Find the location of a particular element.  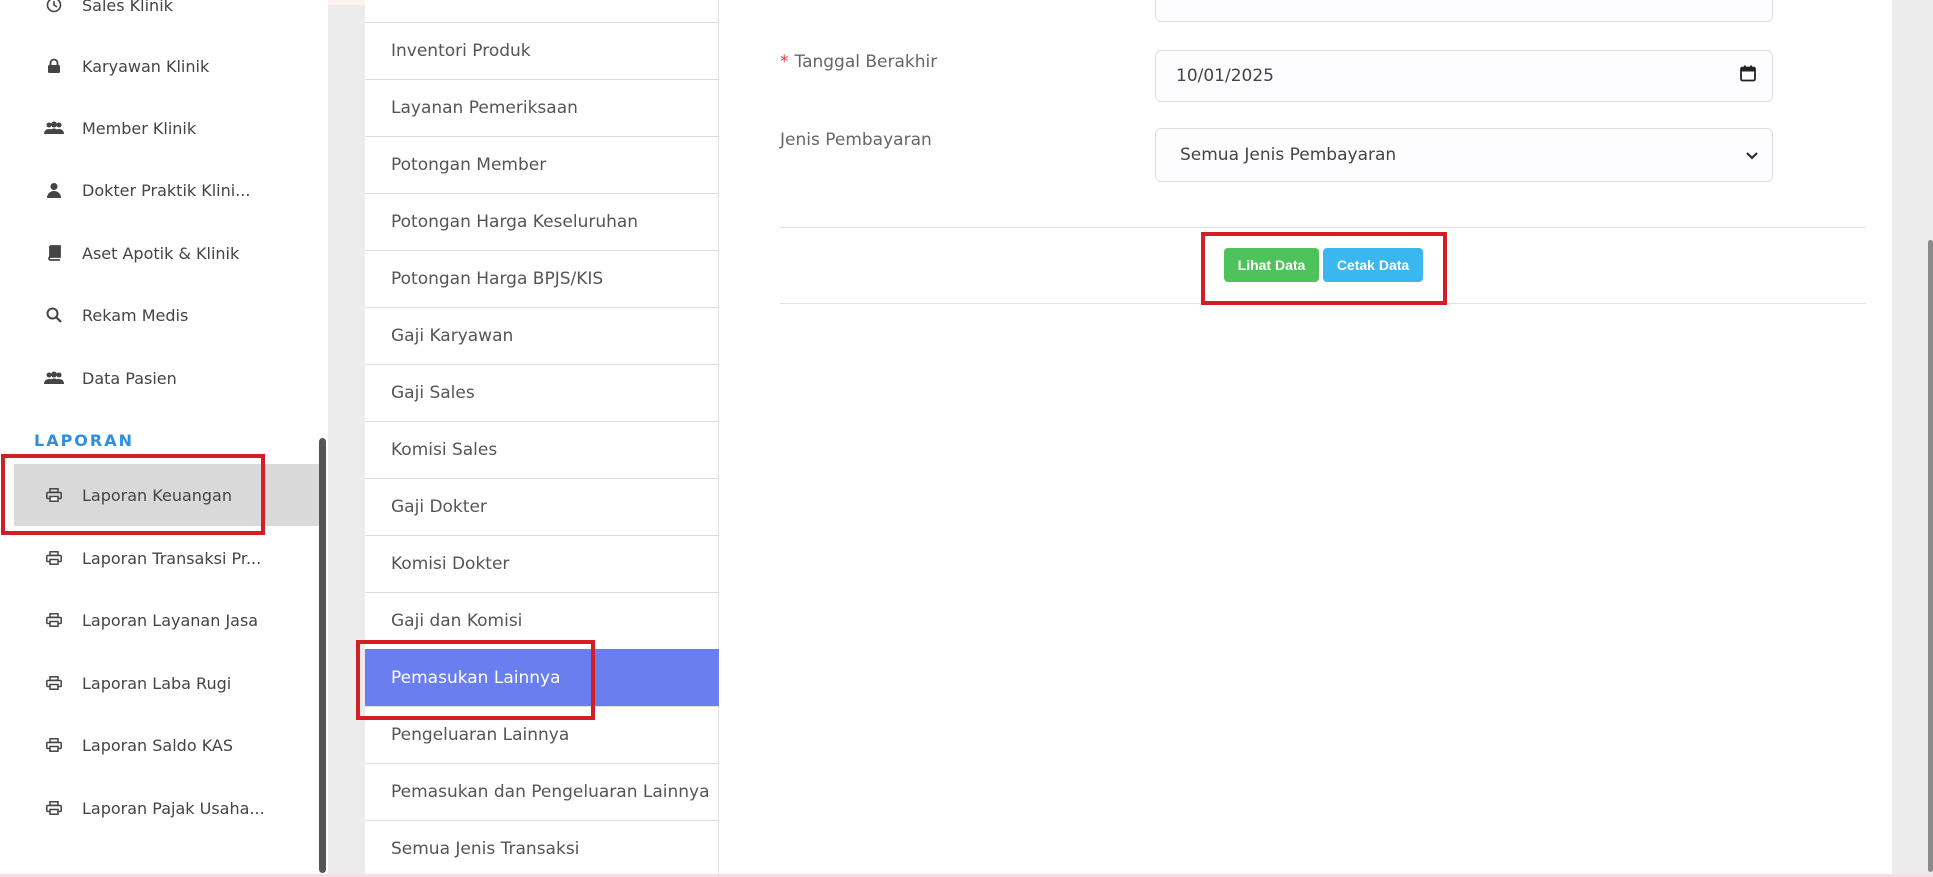

search-icon is located at coordinates (54, 315).